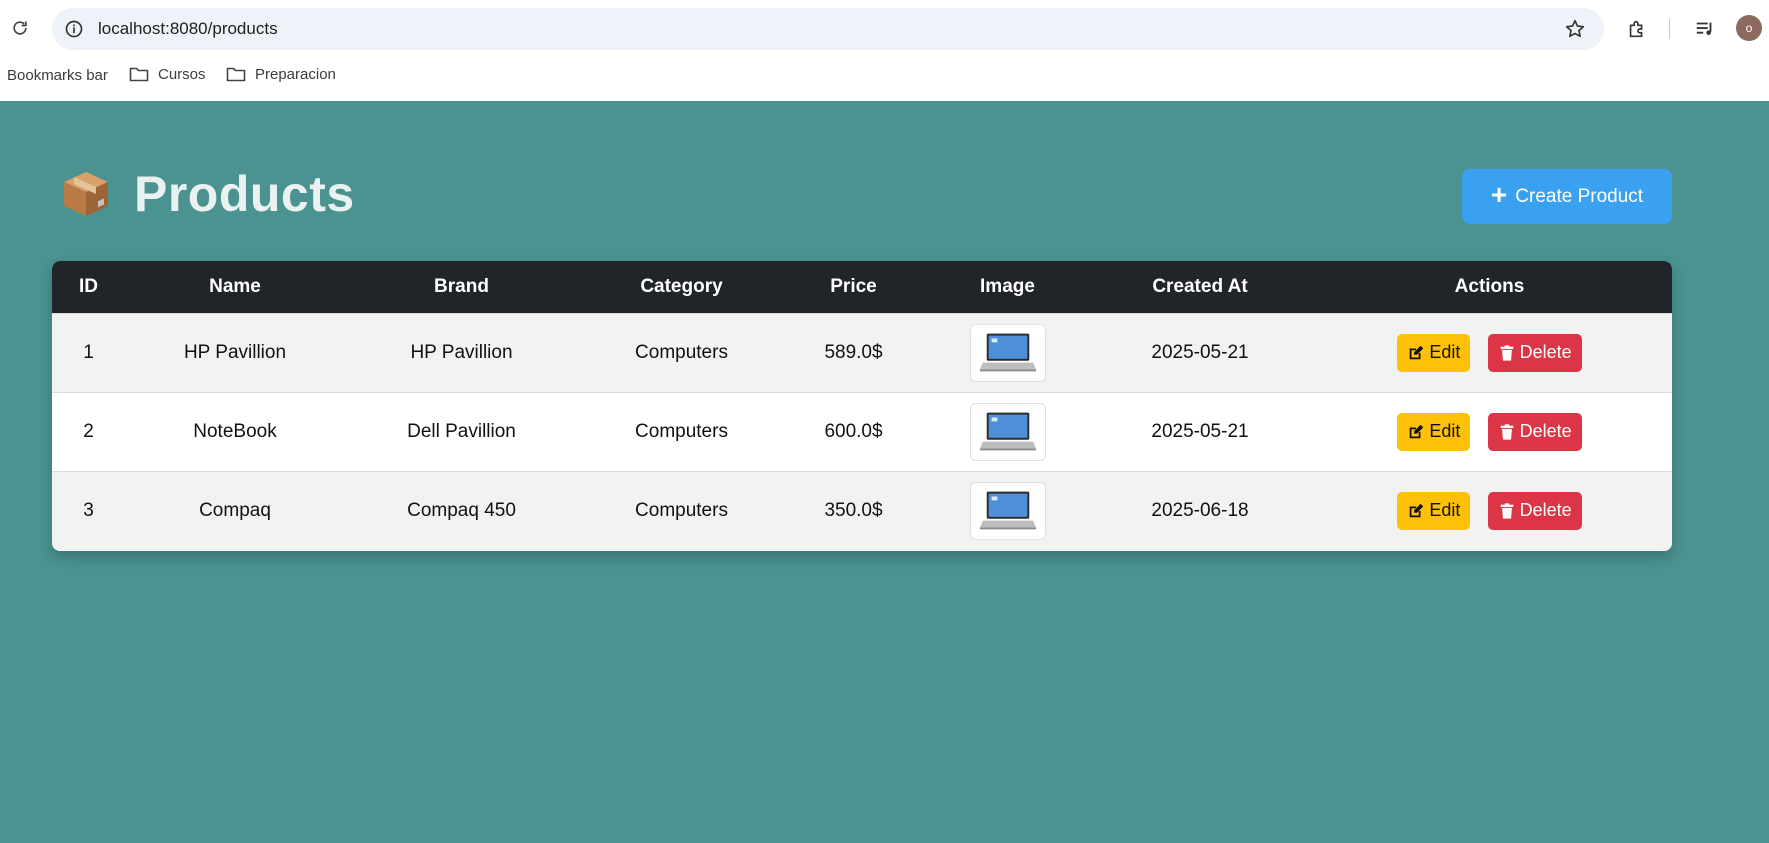  Describe the element at coordinates (295, 74) in the screenshot. I see `bookmark-folder-label: Preparacion` at that location.